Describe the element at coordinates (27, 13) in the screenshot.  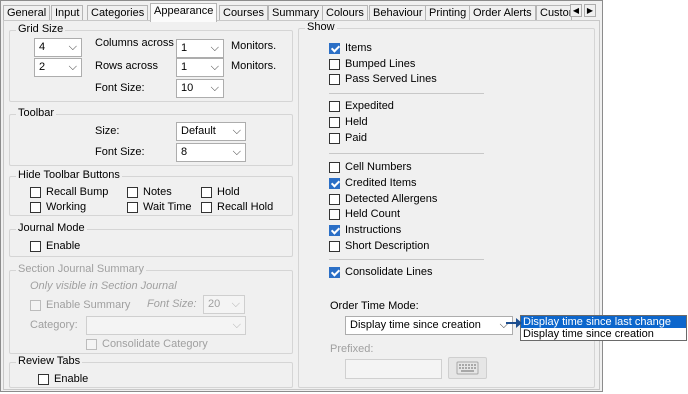
I see `tab-general: General` at that location.